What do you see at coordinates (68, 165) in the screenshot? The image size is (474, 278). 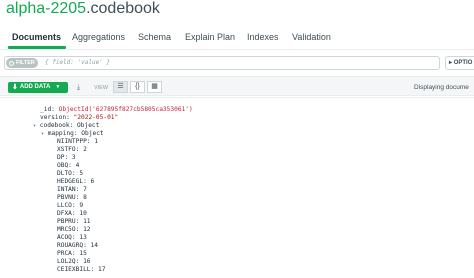 I see `mapping-entry: OBQ: 4` at bounding box center [68, 165].